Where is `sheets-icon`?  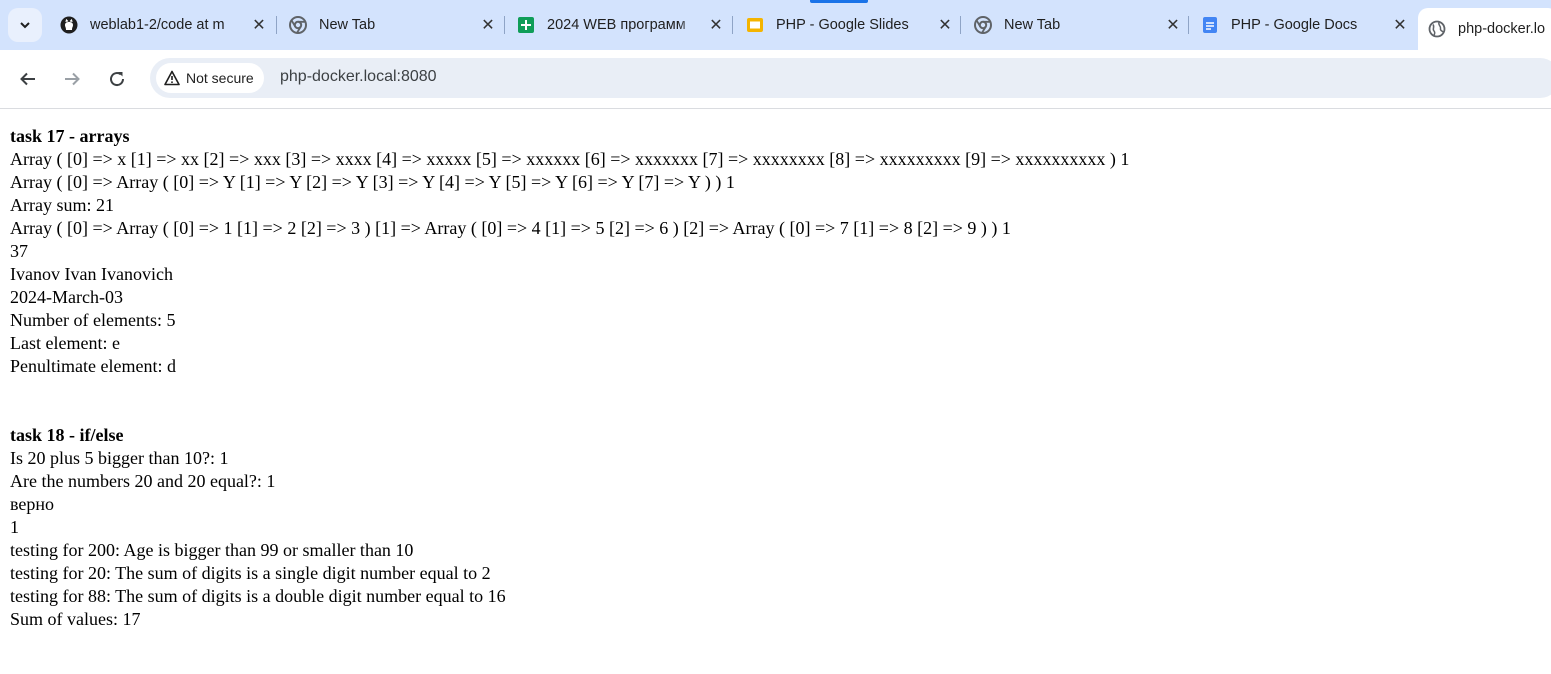 sheets-icon is located at coordinates (526, 25).